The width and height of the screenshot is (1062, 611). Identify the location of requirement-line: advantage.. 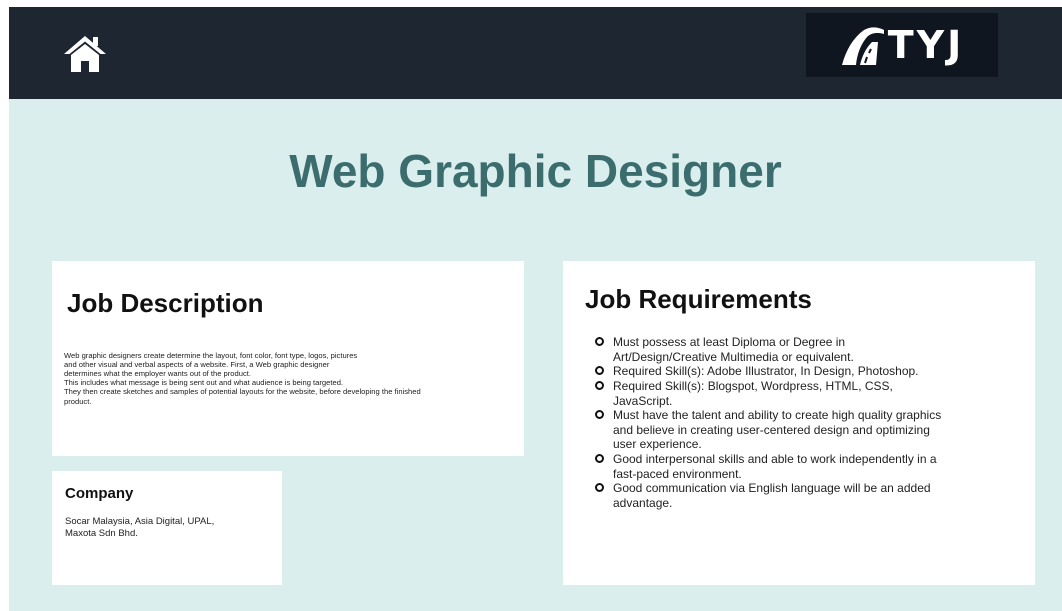
(643, 502).